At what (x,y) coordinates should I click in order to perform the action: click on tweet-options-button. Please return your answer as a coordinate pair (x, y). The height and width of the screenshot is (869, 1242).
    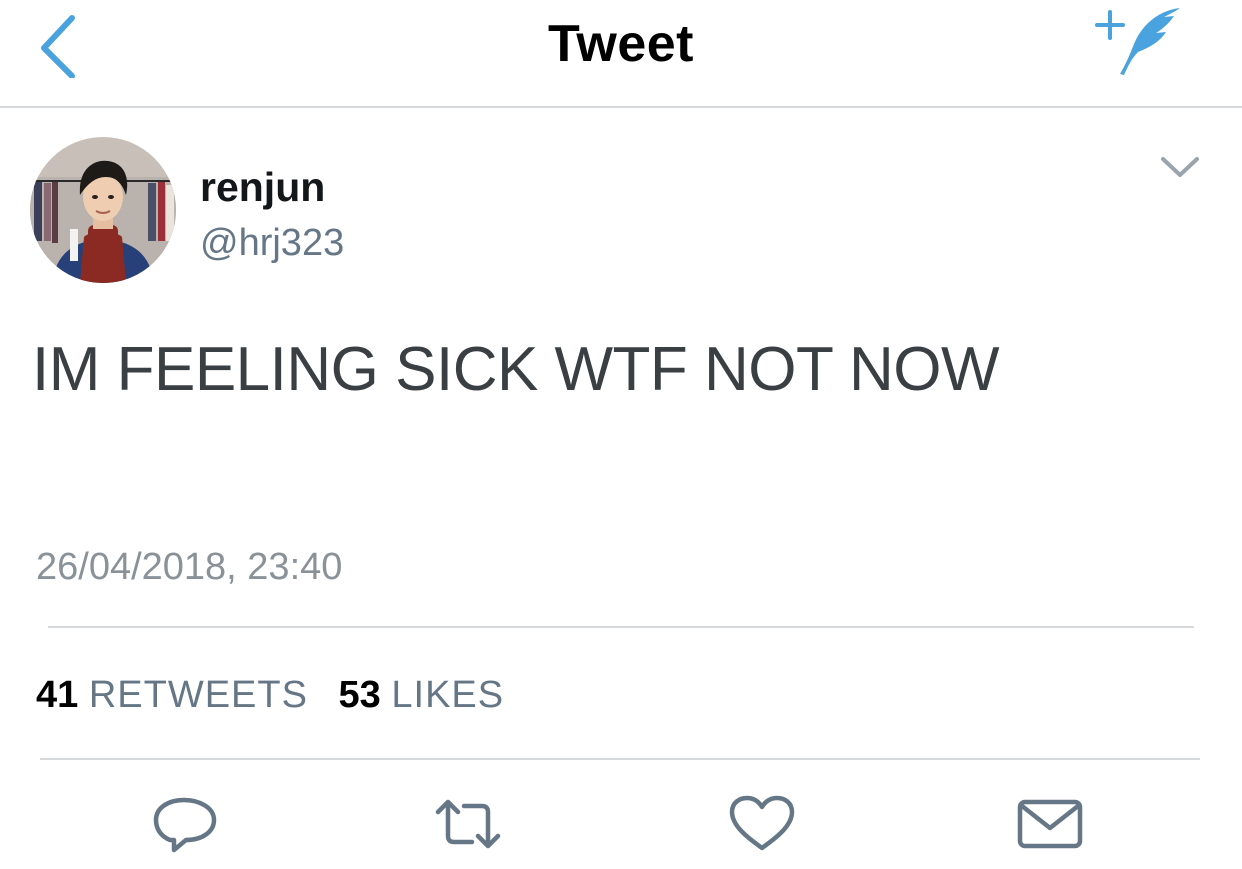
    Looking at the image, I should click on (1180, 167).